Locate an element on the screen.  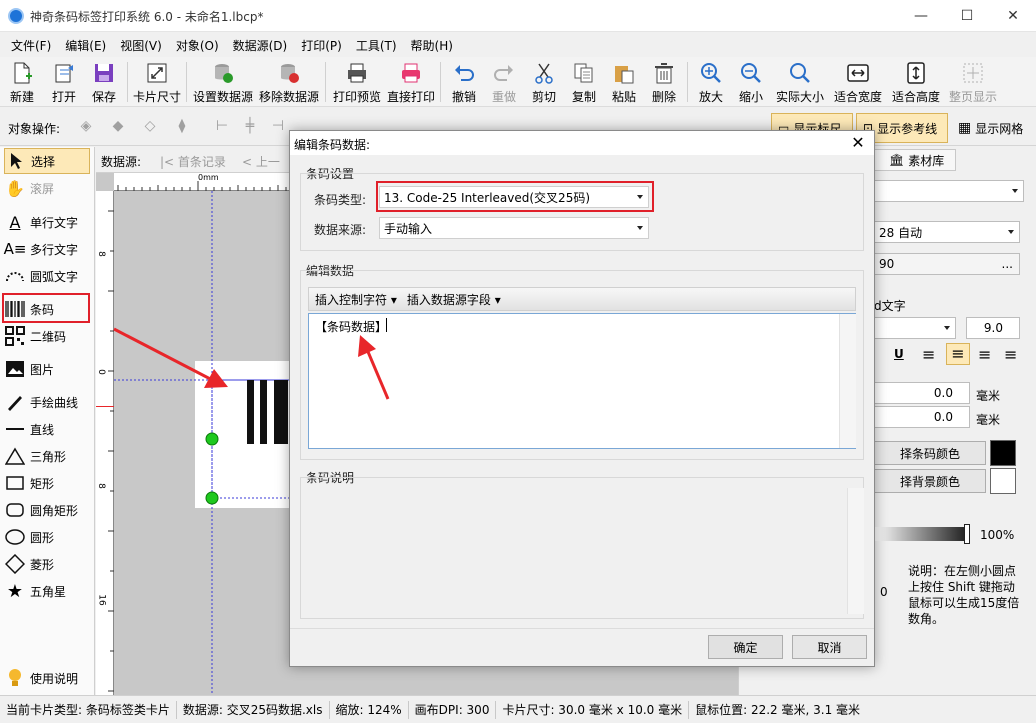
cut-button: 剪切 is located at coordinates (544, 82).